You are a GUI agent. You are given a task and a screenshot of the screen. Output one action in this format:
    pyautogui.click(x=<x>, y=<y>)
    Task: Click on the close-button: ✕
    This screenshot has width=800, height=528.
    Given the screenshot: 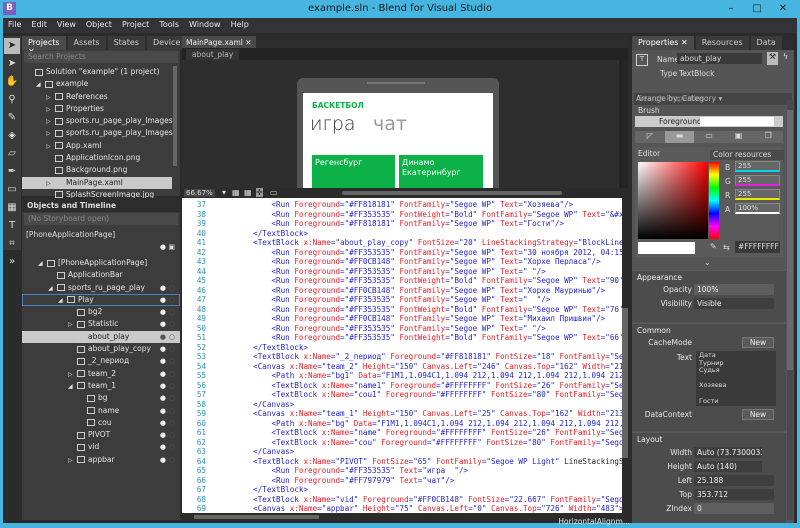 What is the action you would take?
    pyautogui.click(x=783, y=9)
    